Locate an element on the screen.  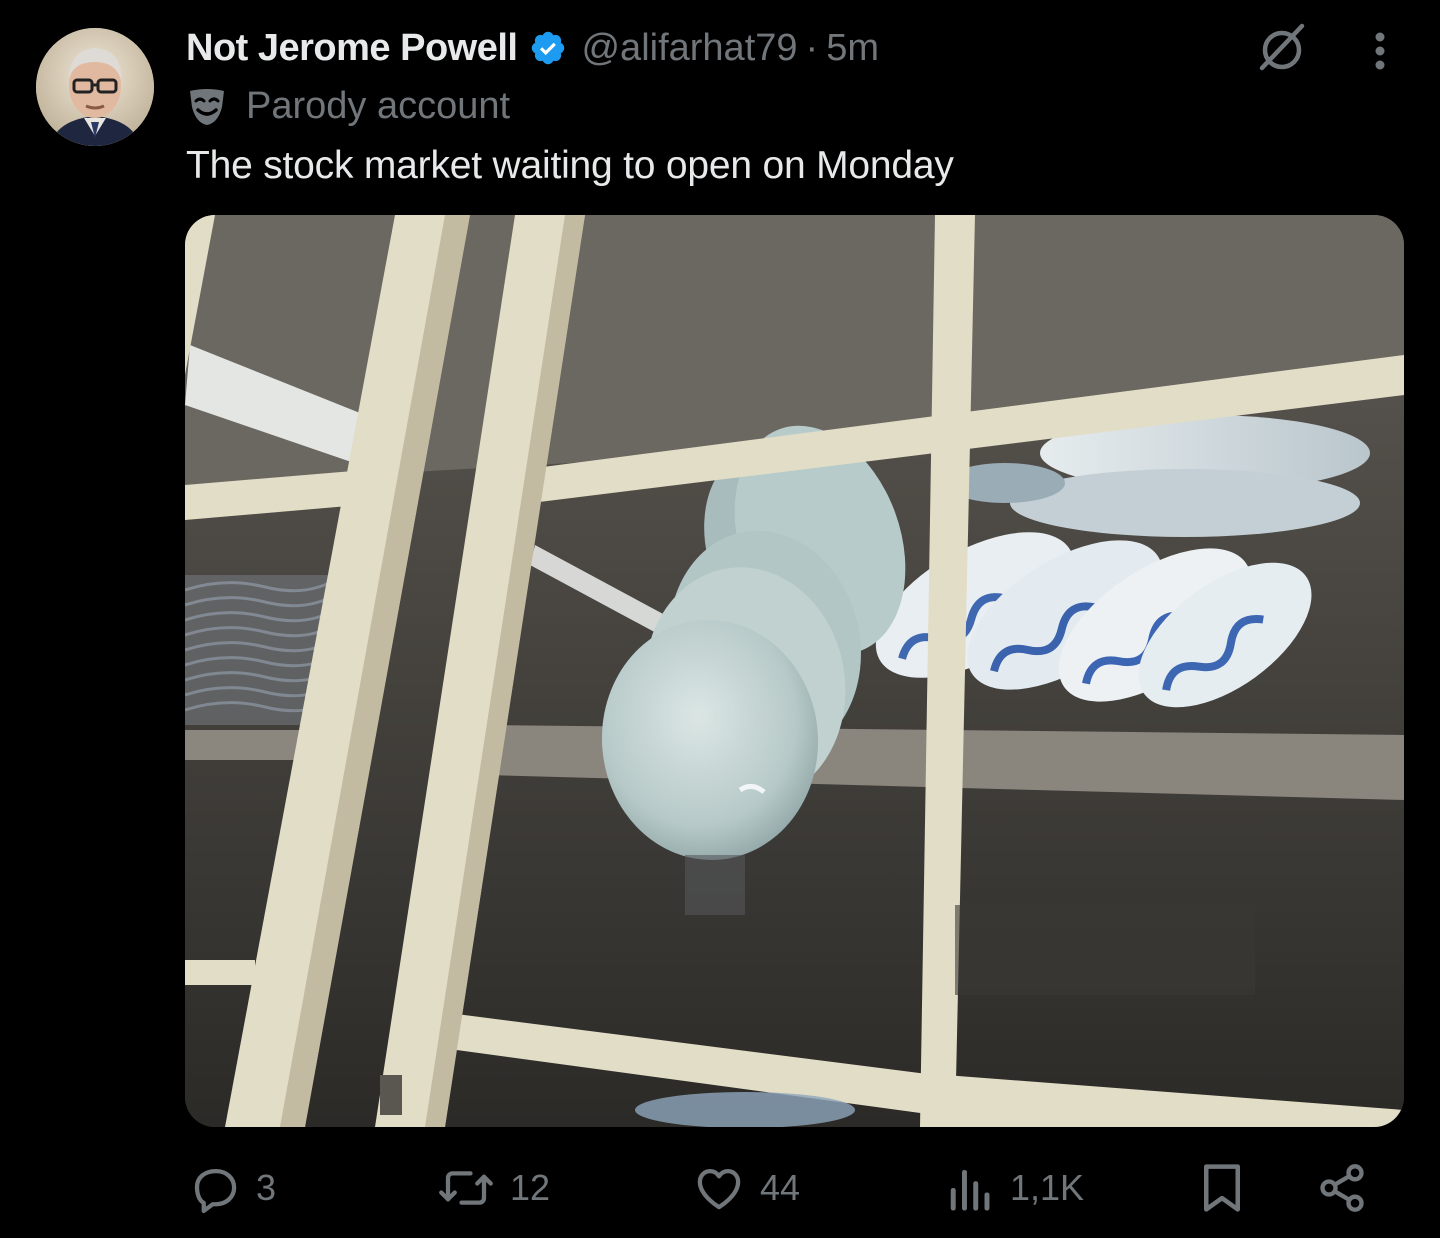
reply-count: 3 is located at coordinates (266, 1187).